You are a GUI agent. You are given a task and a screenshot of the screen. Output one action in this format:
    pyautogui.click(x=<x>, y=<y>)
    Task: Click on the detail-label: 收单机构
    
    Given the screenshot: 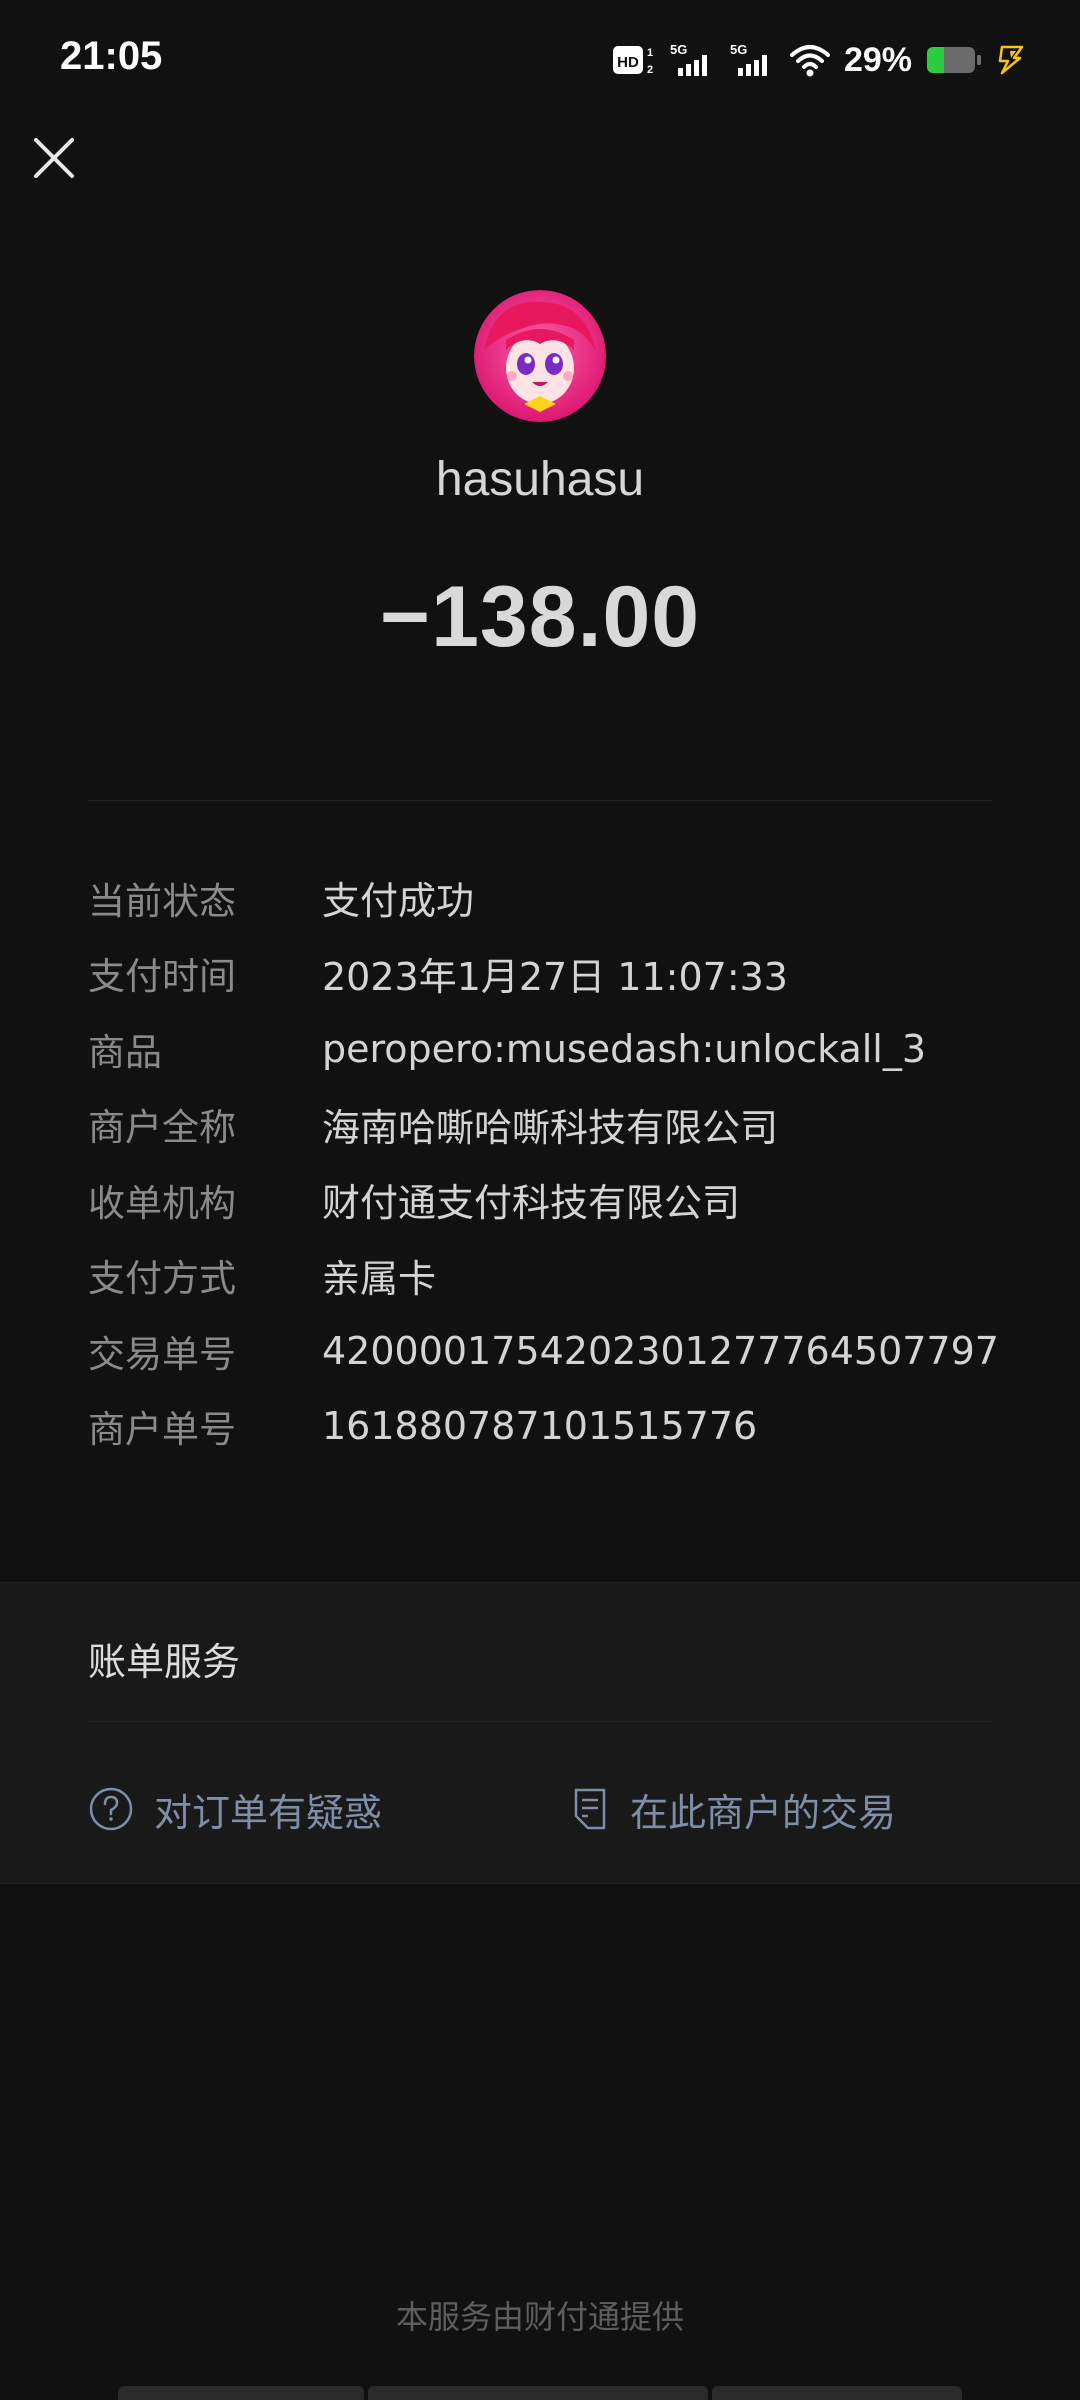 What is the action you would take?
    pyautogui.click(x=162, y=1203)
    